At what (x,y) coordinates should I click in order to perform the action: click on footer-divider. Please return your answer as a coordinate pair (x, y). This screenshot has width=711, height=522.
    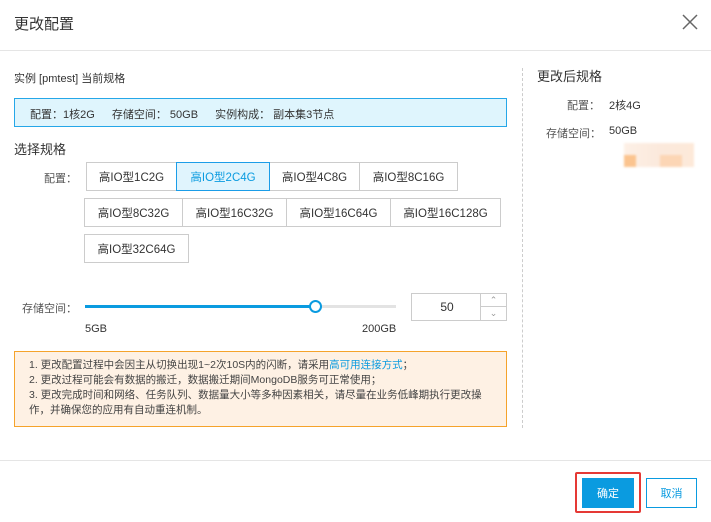
    Looking at the image, I should click on (355, 460).